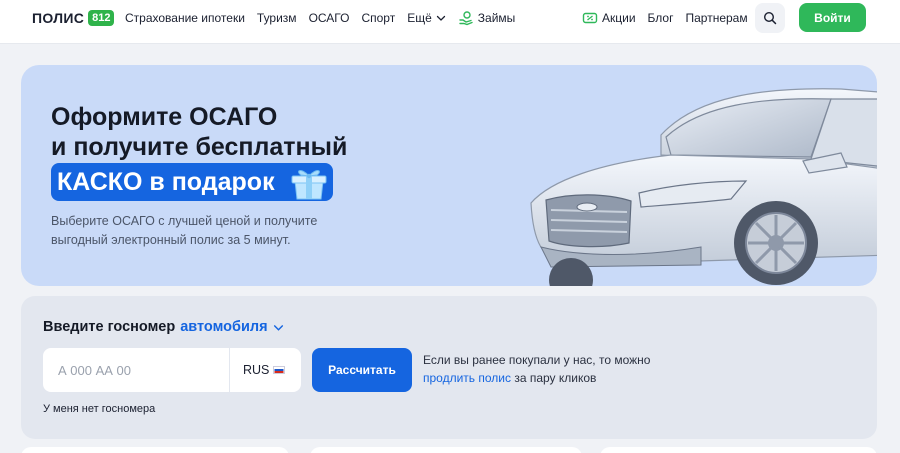 This screenshot has height=453, width=900. I want to click on vehicle-type-label: автомобиля, so click(224, 327).